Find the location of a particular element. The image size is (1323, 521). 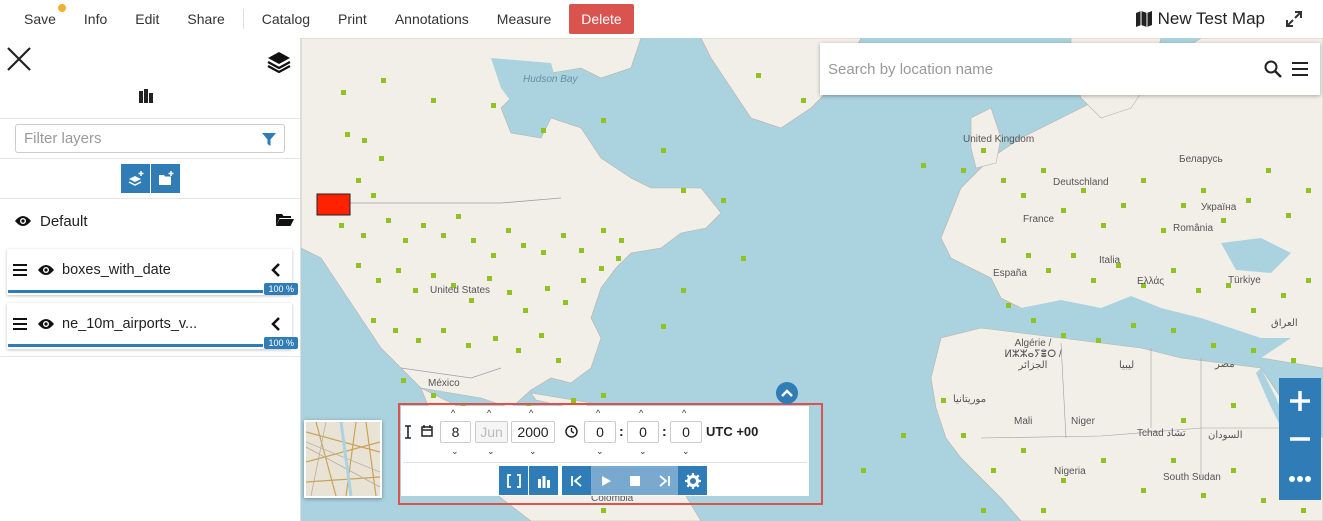

zoom-out-button is located at coordinates (1300, 439).